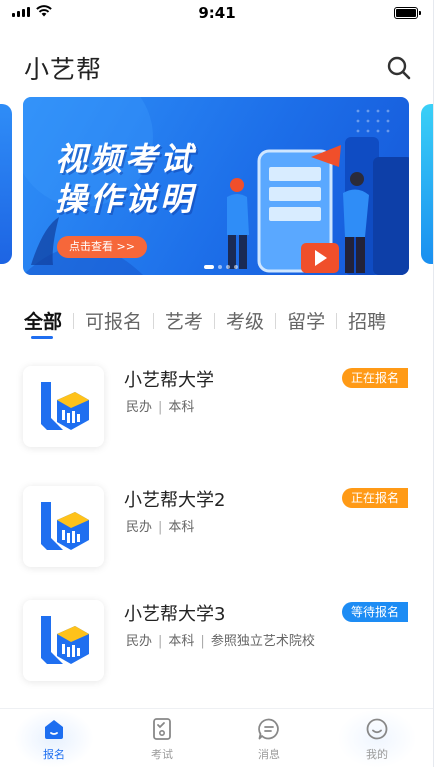 This screenshot has height=767, width=434. What do you see at coordinates (184, 320) in the screenshot?
I see `tab-art-exam: 艺考` at bounding box center [184, 320].